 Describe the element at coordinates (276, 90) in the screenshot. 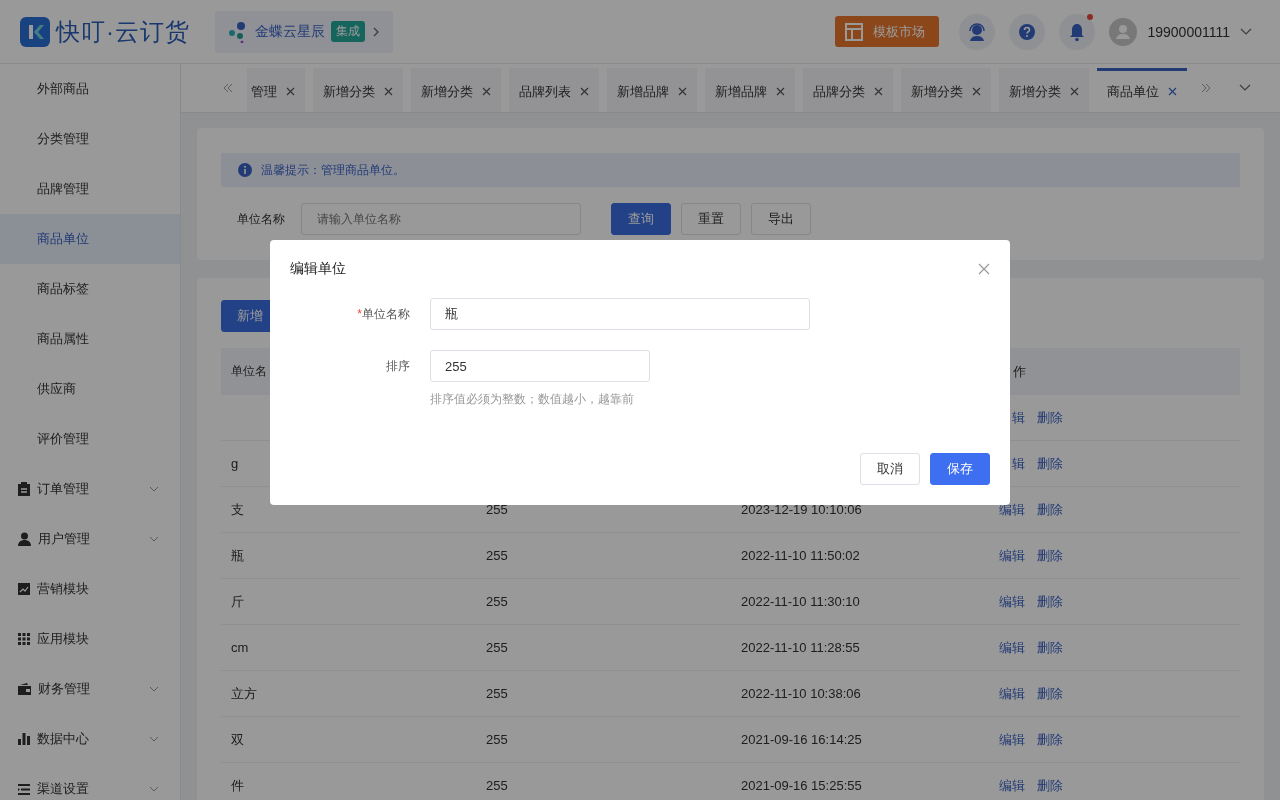

I see `tab: 管理` at that location.